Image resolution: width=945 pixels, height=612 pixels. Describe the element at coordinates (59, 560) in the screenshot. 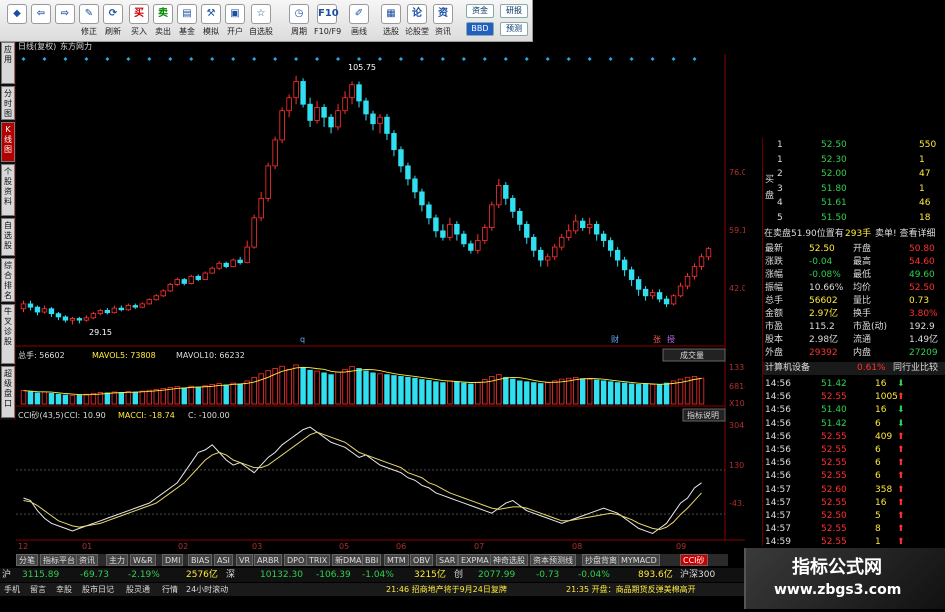

I see `indicator-tab-1: 指标平台` at that location.